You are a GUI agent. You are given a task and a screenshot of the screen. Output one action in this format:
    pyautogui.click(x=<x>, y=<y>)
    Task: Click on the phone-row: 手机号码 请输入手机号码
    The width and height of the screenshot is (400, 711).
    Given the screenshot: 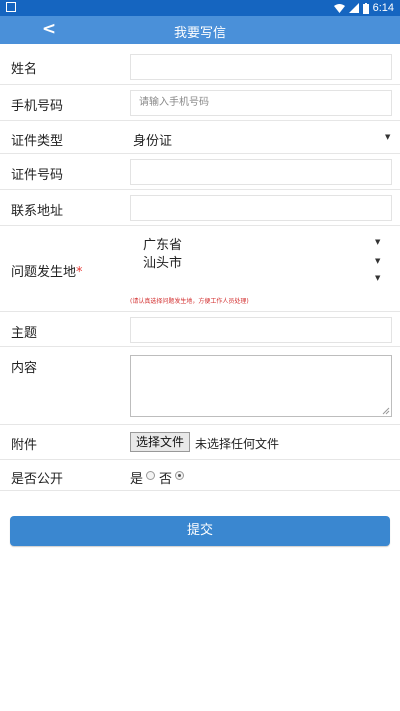 What is the action you would take?
    pyautogui.click(x=200, y=103)
    